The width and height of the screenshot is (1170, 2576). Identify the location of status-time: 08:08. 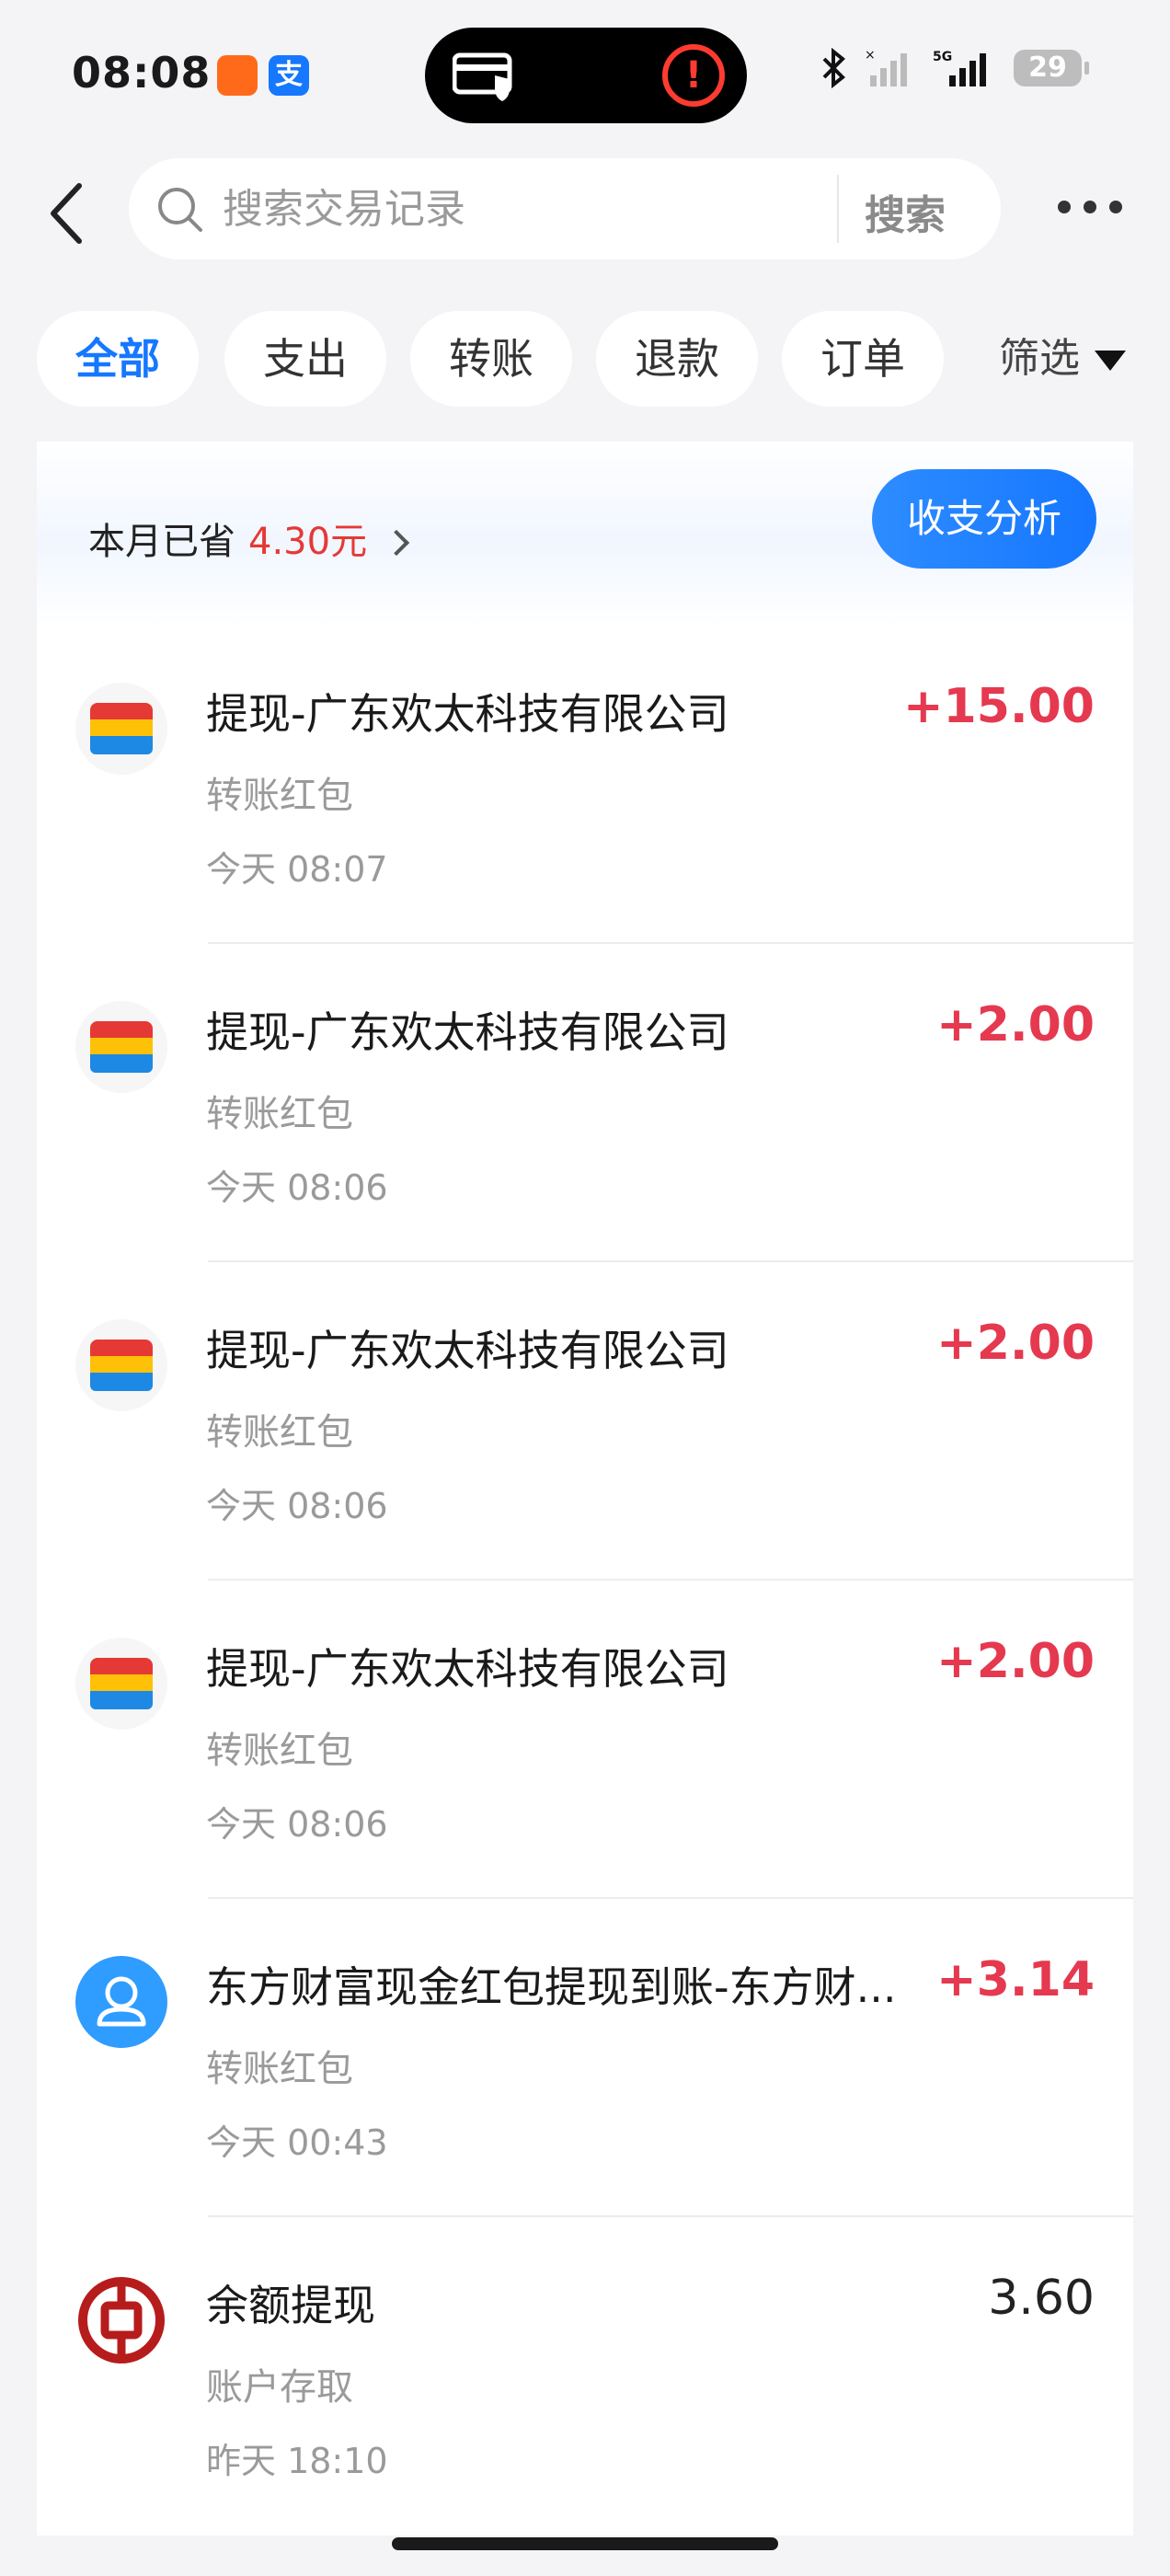
(142, 73).